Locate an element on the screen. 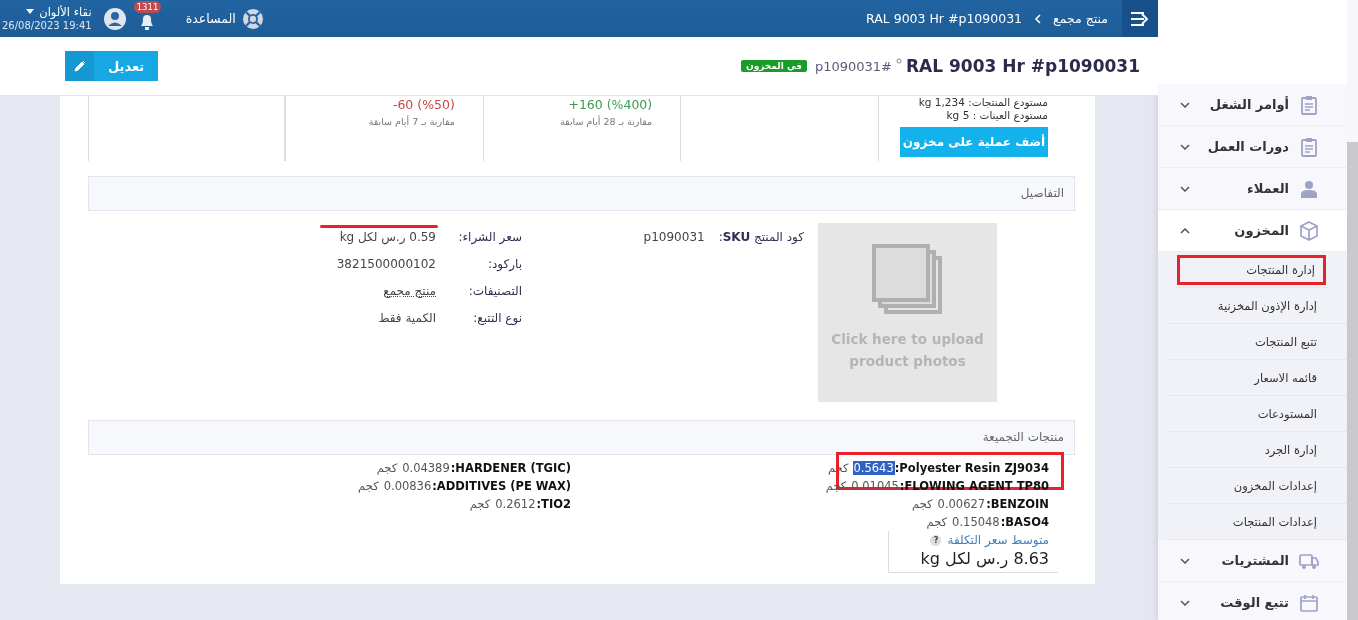  menu-icon is located at coordinates (1140, 18).